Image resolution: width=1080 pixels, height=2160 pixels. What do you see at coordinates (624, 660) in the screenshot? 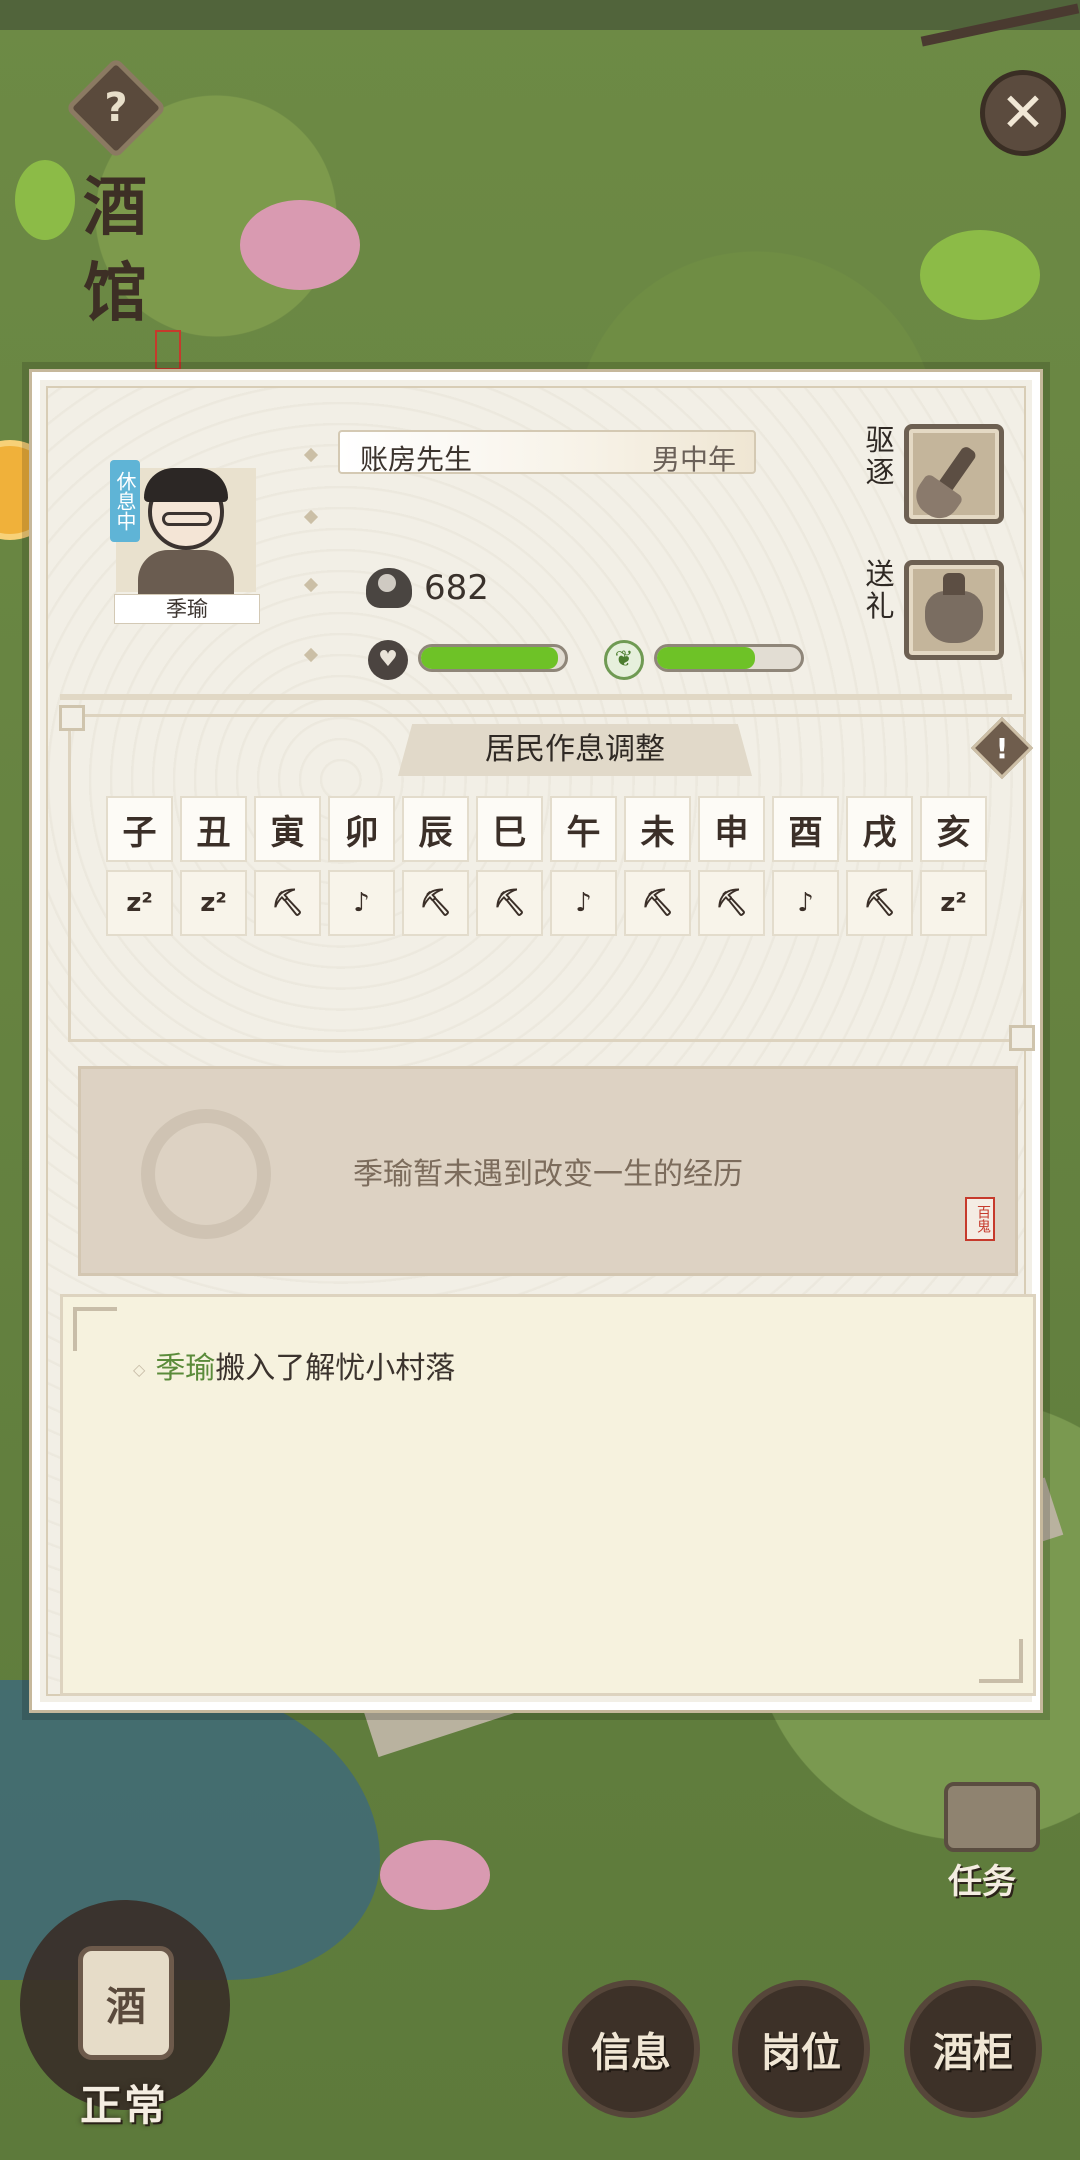
I see `leaf-icon: ❦` at bounding box center [624, 660].